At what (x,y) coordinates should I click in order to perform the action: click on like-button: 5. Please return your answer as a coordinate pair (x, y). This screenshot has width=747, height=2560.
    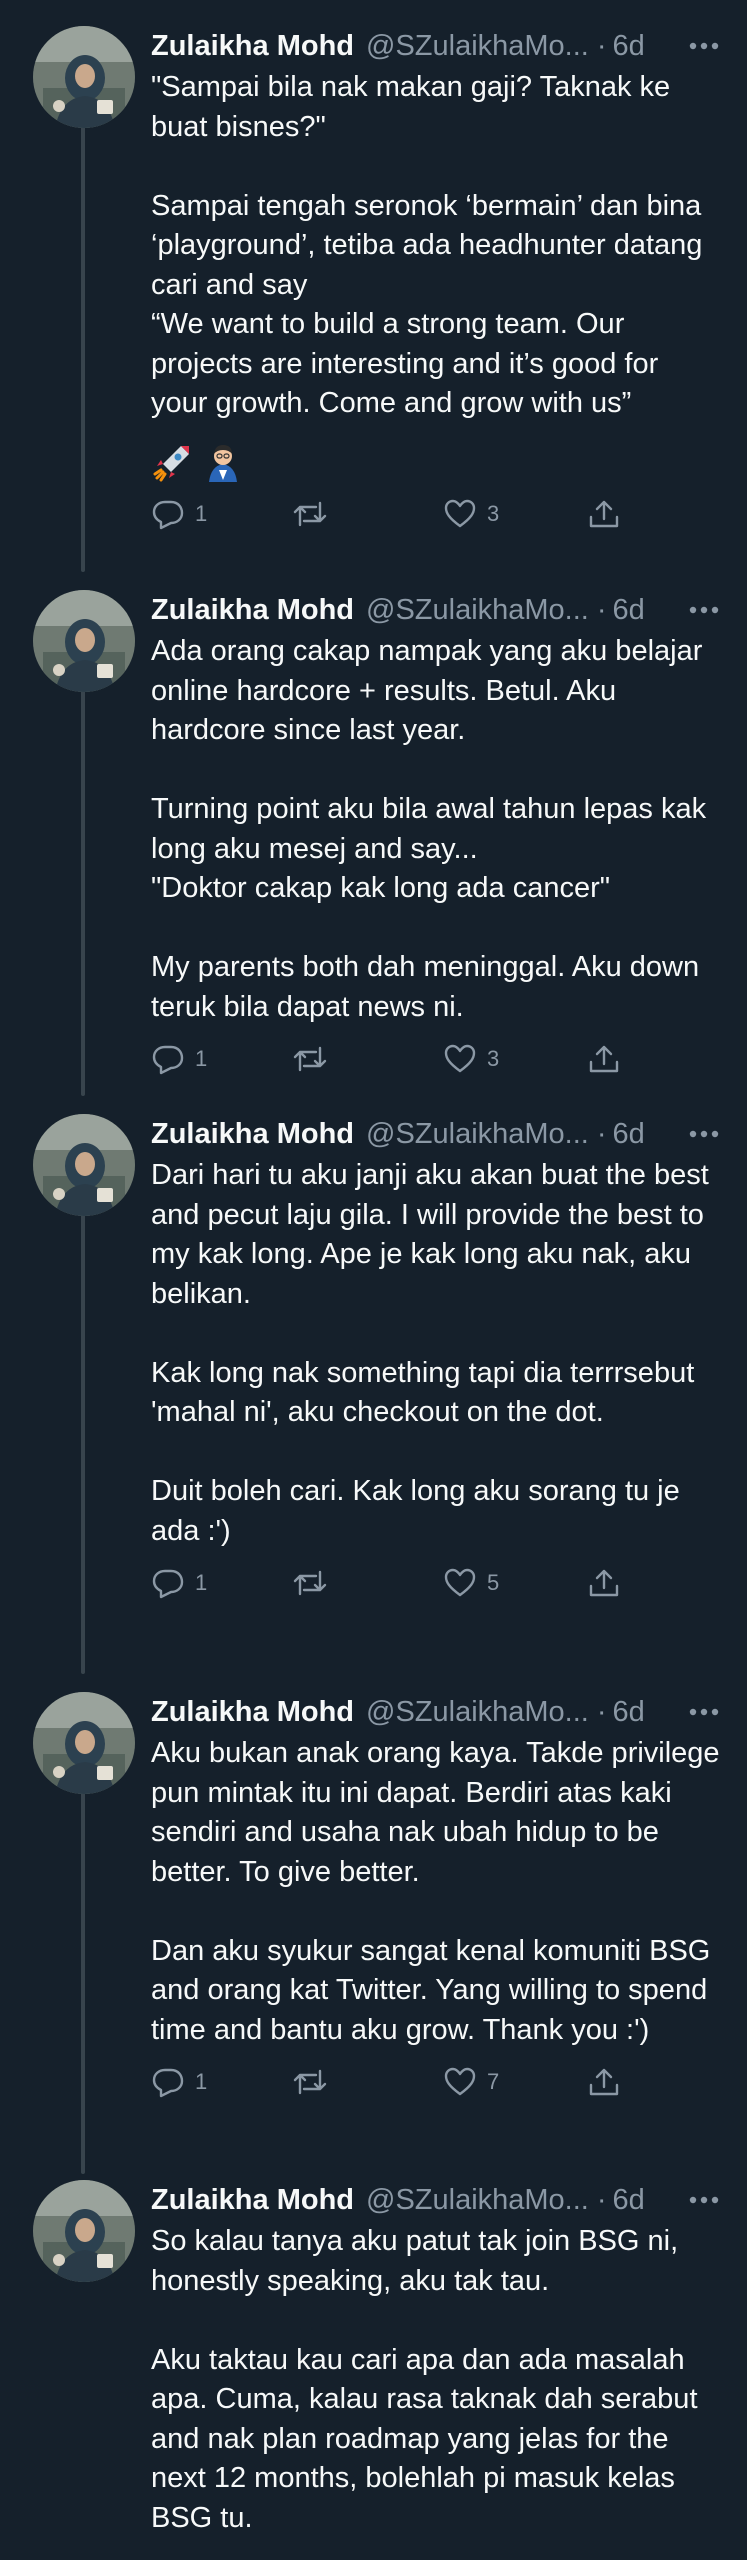
    Looking at the image, I should click on (471, 1583).